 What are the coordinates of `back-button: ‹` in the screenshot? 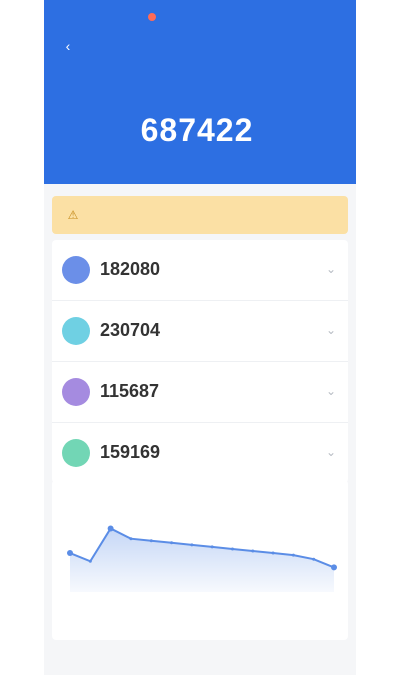 It's located at (68, 46).